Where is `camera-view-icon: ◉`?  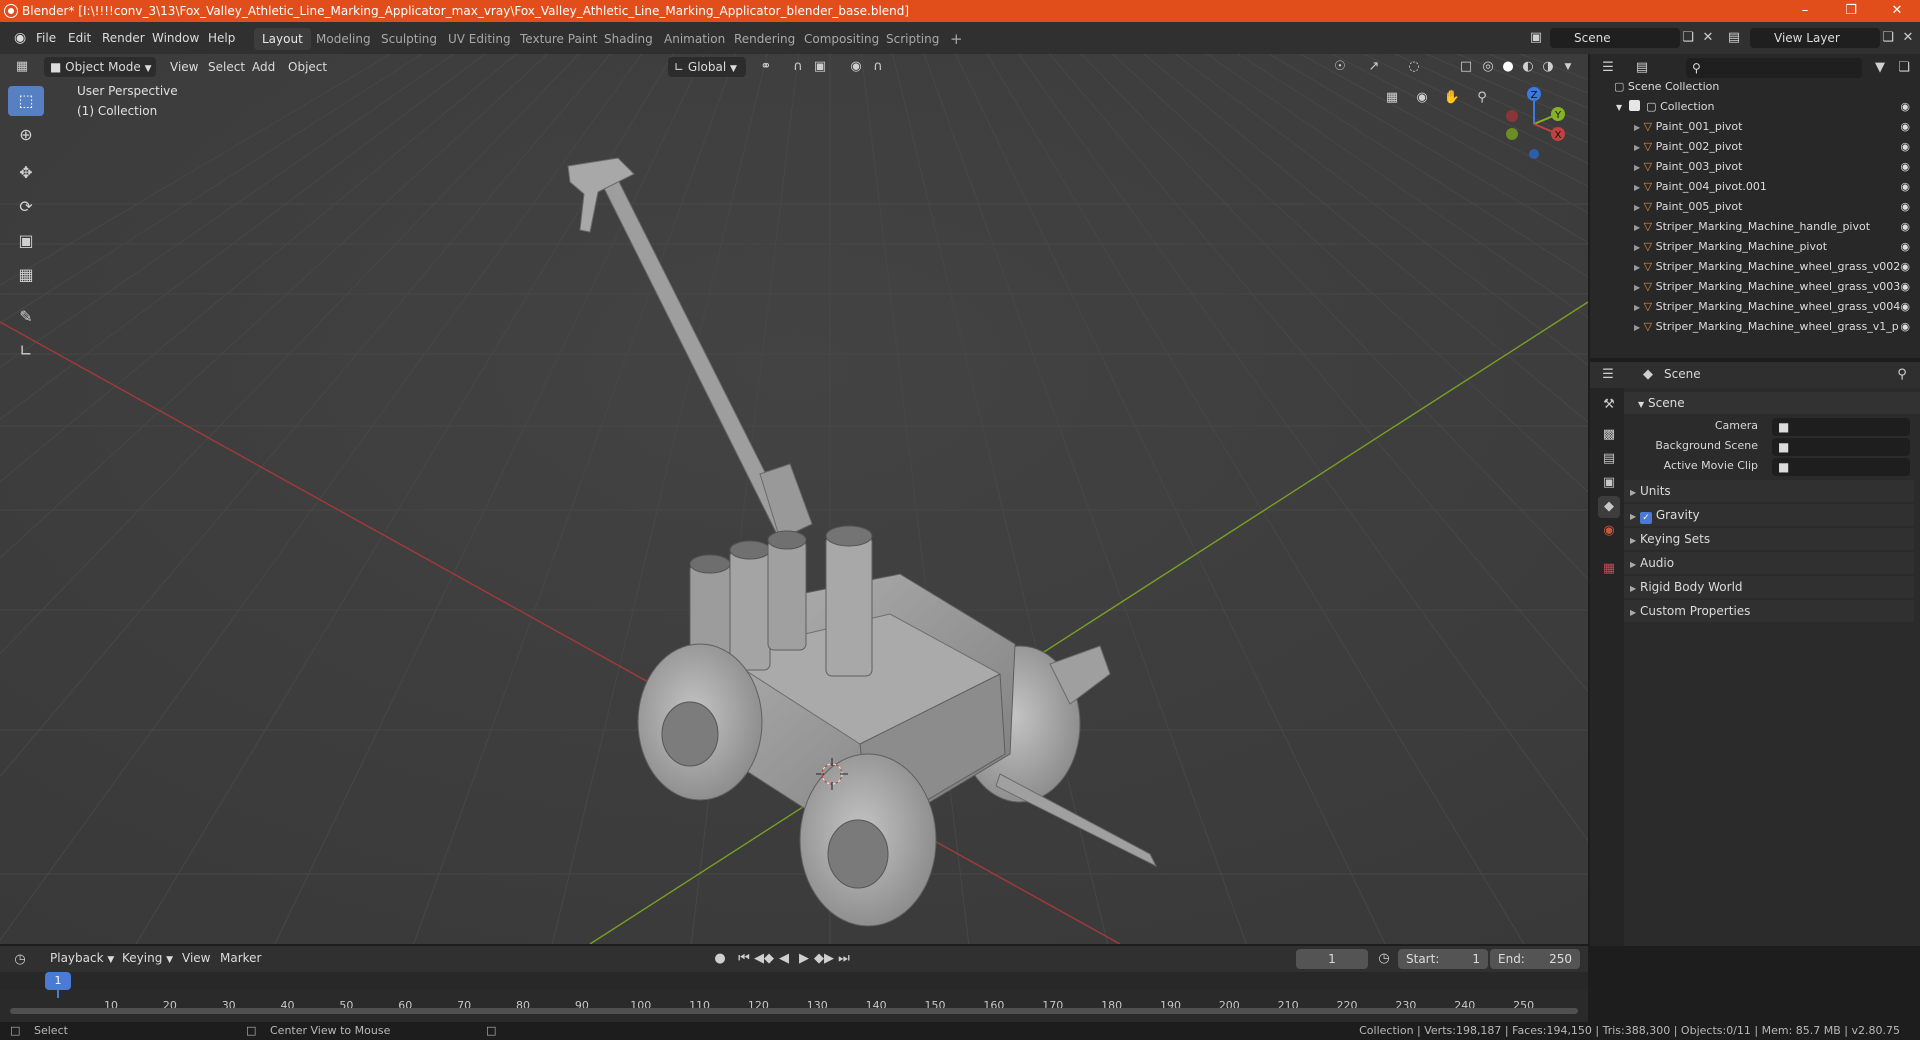
camera-view-icon: ◉ is located at coordinates (1422, 98).